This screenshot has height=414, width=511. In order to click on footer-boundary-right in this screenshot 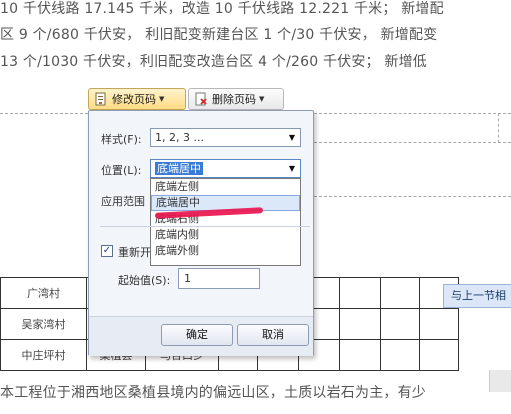, I will do `click(412, 113)`.